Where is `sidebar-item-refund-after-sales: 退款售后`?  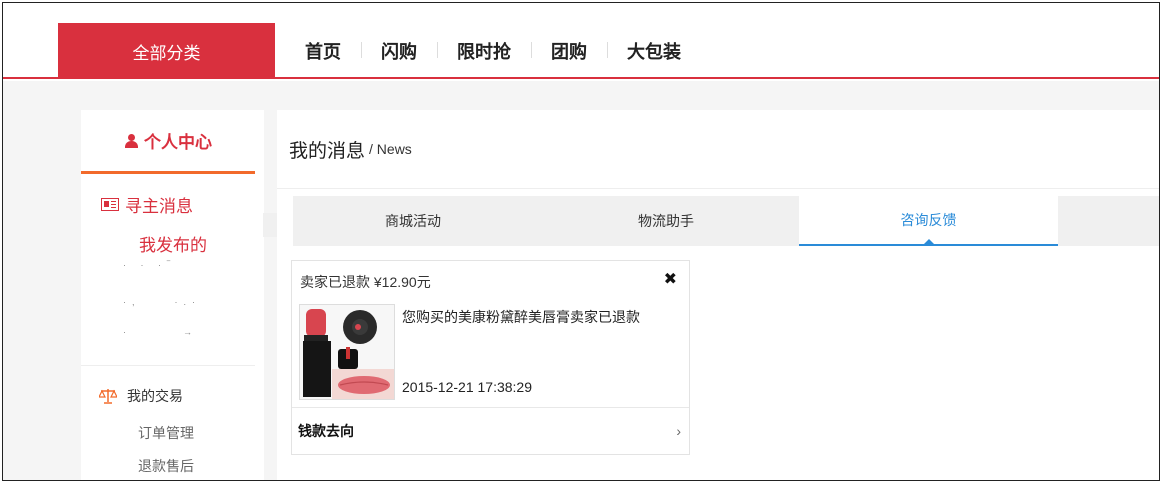 sidebar-item-refund-after-sales: 退款售后 is located at coordinates (166, 466).